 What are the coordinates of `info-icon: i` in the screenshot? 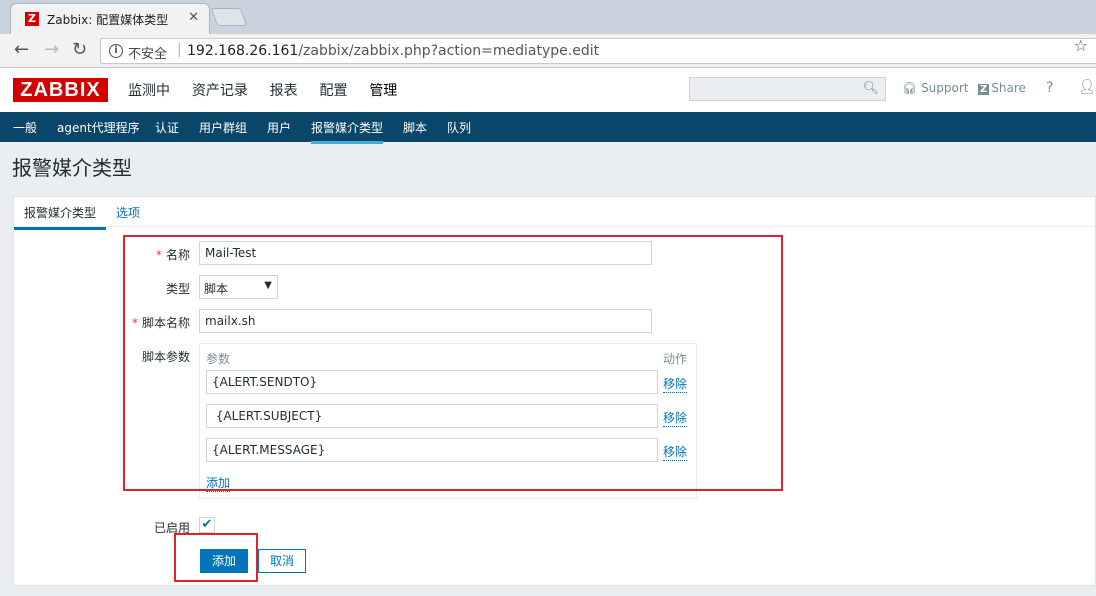 It's located at (116, 51).